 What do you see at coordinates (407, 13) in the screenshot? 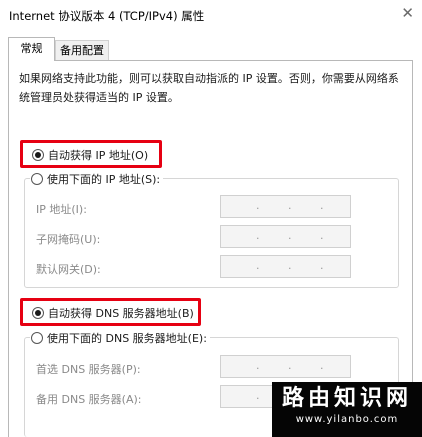
I see `close-icon: ✕` at bounding box center [407, 13].